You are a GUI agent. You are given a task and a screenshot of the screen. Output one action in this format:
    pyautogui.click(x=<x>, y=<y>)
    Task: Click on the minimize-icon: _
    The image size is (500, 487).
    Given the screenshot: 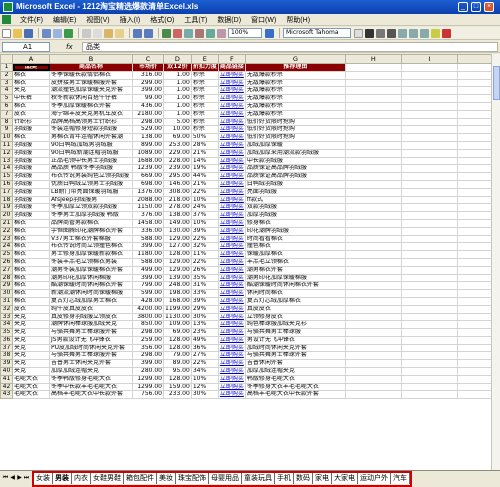 What is the action you would take?
    pyautogui.click(x=463, y=7)
    